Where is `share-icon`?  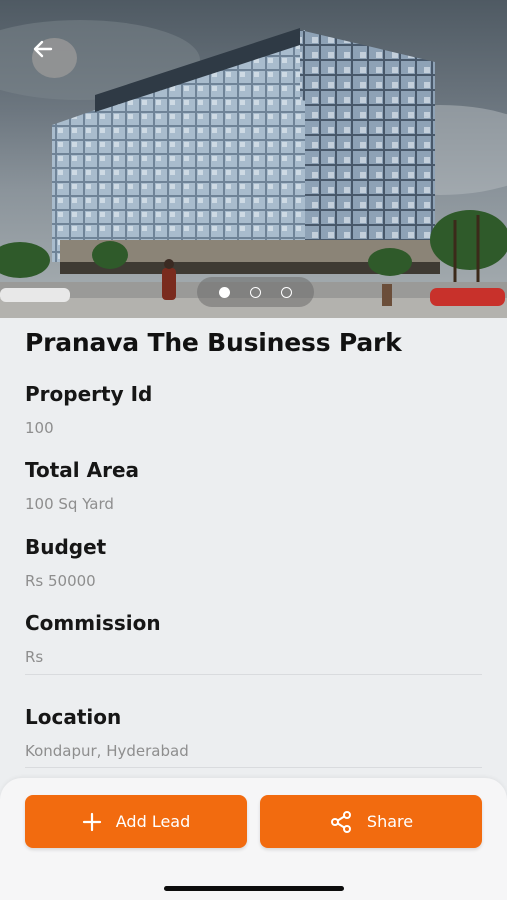 share-icon is located at coordinates (340, 821).